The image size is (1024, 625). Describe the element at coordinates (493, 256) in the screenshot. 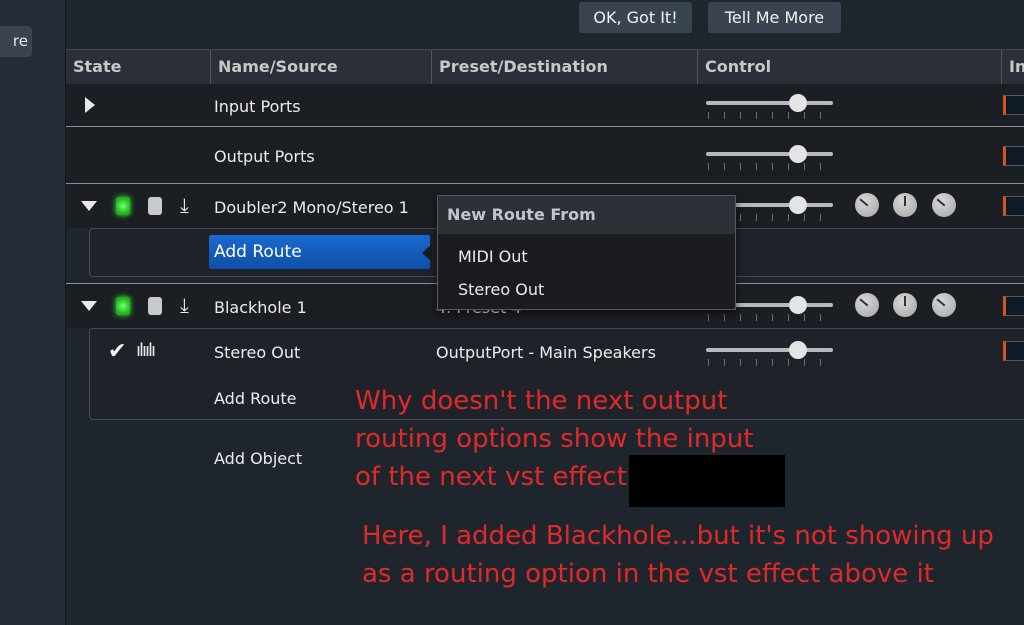

I see `popup-item-midi-out: MIDI Out` at that location.